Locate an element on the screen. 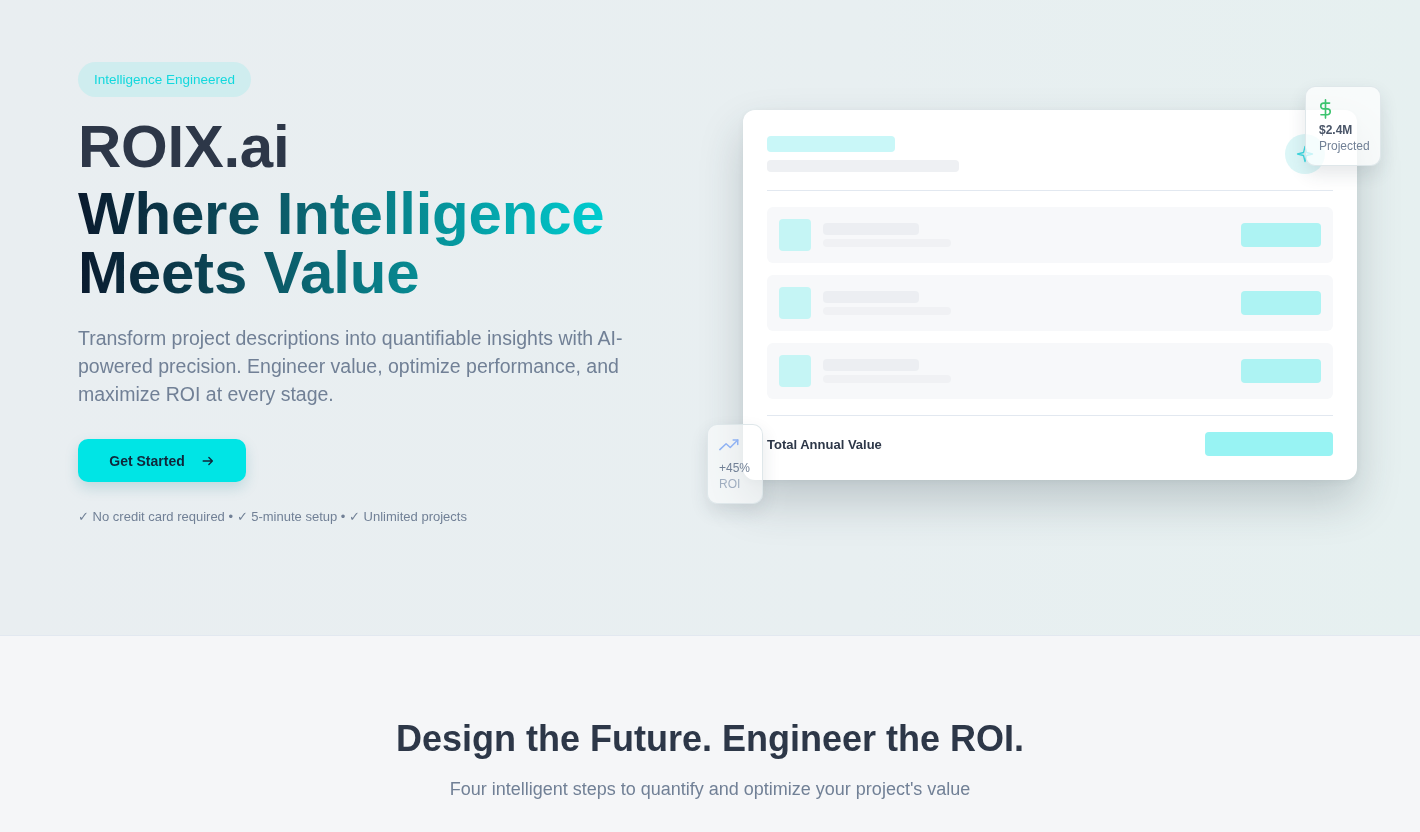 The image size is (1420, 832). stat-value: +45% is located at coordinates (735, 468).